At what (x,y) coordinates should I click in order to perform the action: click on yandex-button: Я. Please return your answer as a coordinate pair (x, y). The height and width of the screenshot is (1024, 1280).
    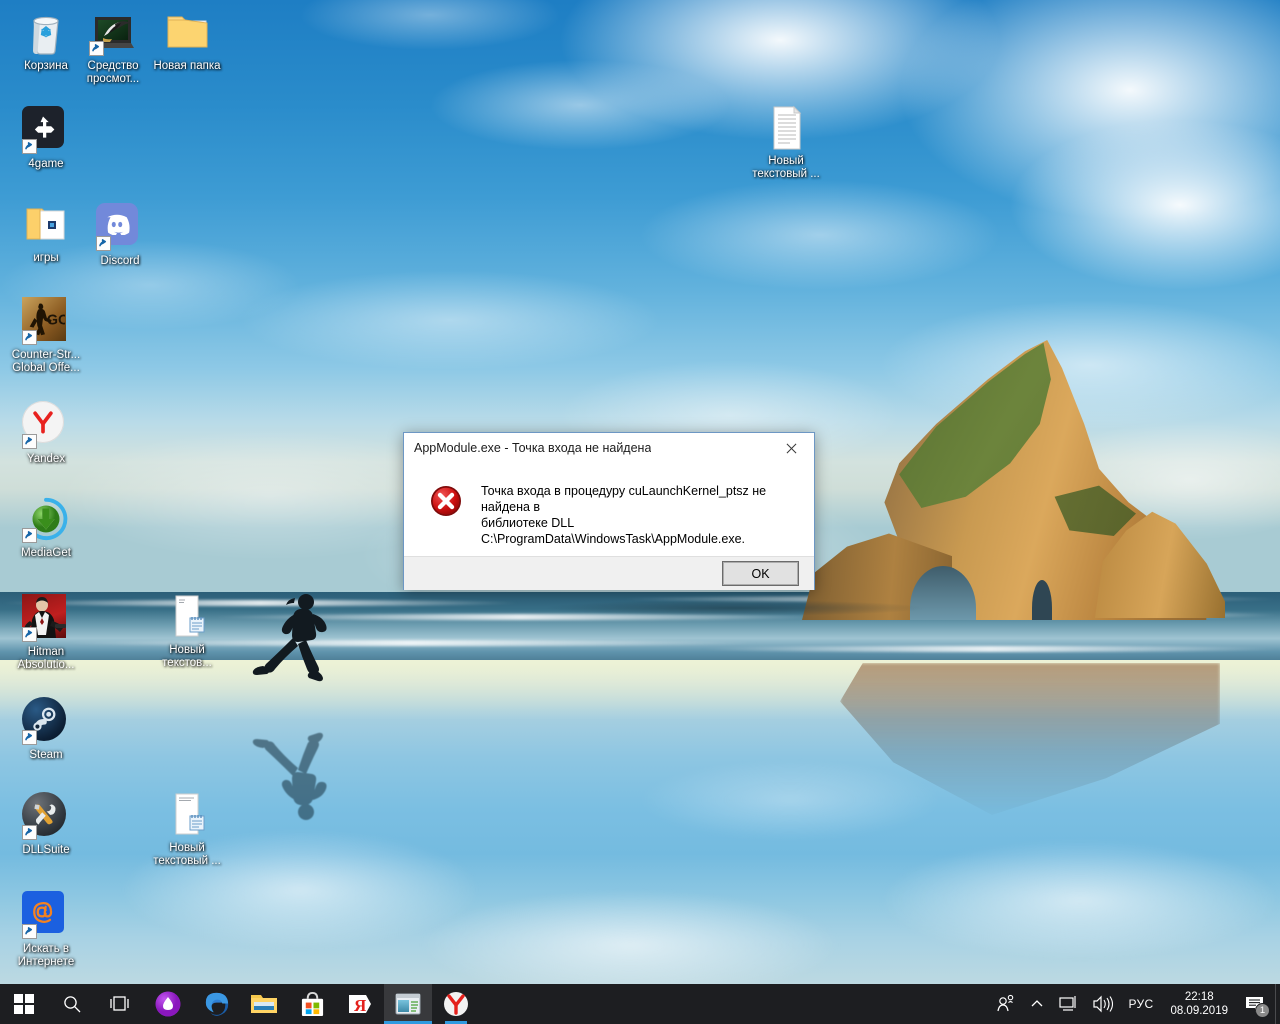
    Looking at the image, I should click on (360, 1004).